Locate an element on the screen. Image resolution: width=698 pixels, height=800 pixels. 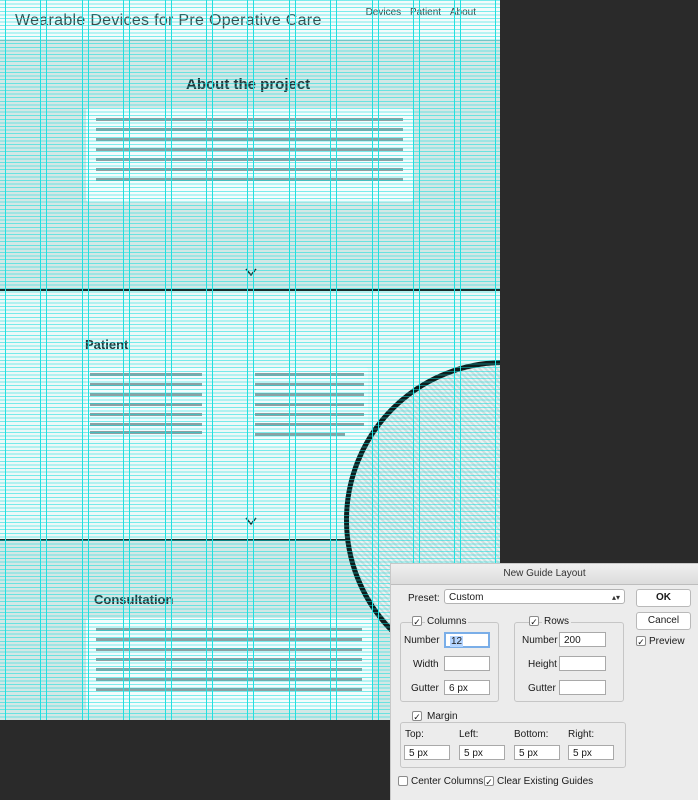
about-text-card is located at coordinates (249, 155).